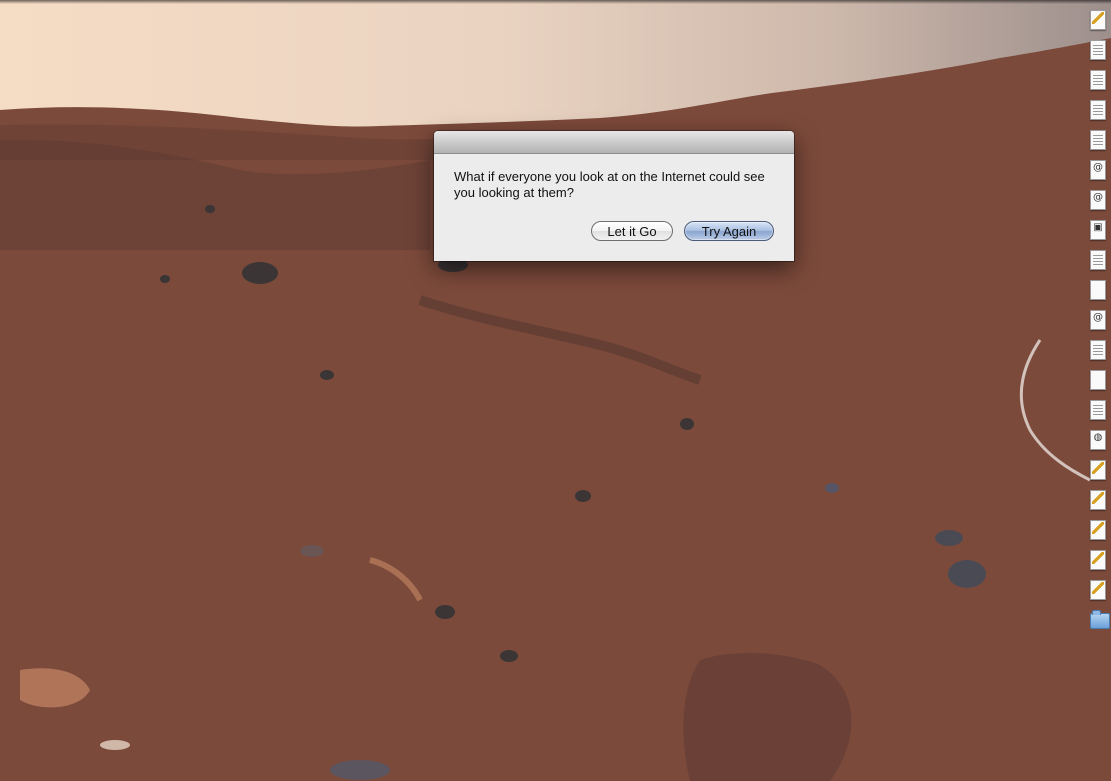 Image resolution: width=1111 pixels, height=781 pixels. Describe the element at coordinates (729, 231) in the screenshot. I see `try-again-button: Try Again` at that location.